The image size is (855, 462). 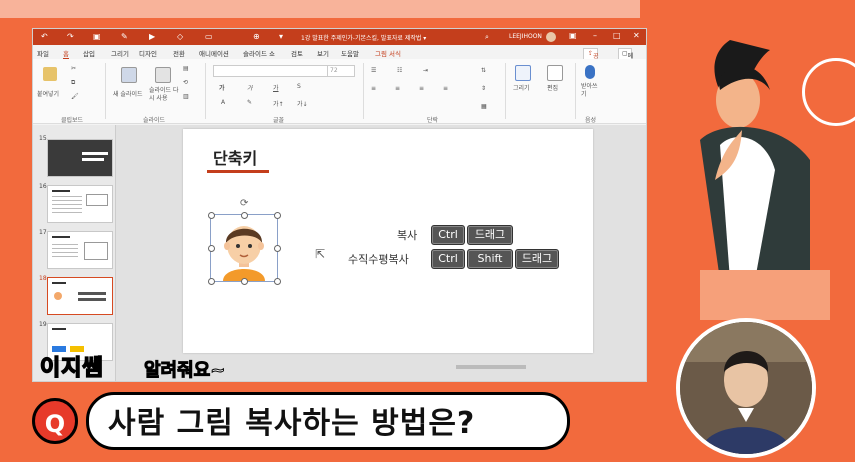 What do you see at coordinates (364, 38) in the screenshot?
I see `window-title: 1강 발표한 주제인가-기본스킬, 발표자료 제작법 ▾` at bounding box center [364, 38].